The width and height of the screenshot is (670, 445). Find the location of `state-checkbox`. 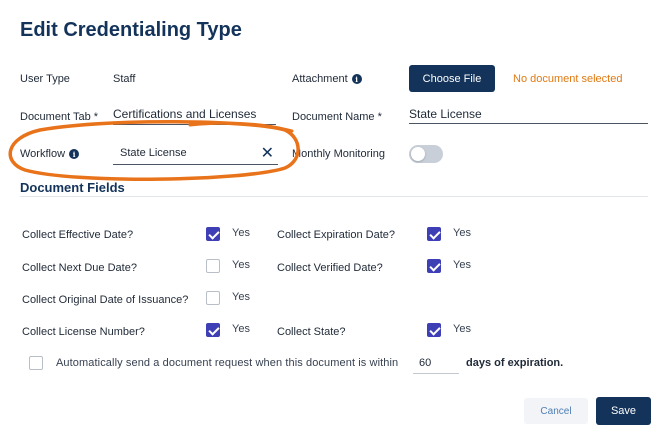

state-checkbox is located at coordinates (434, 330).